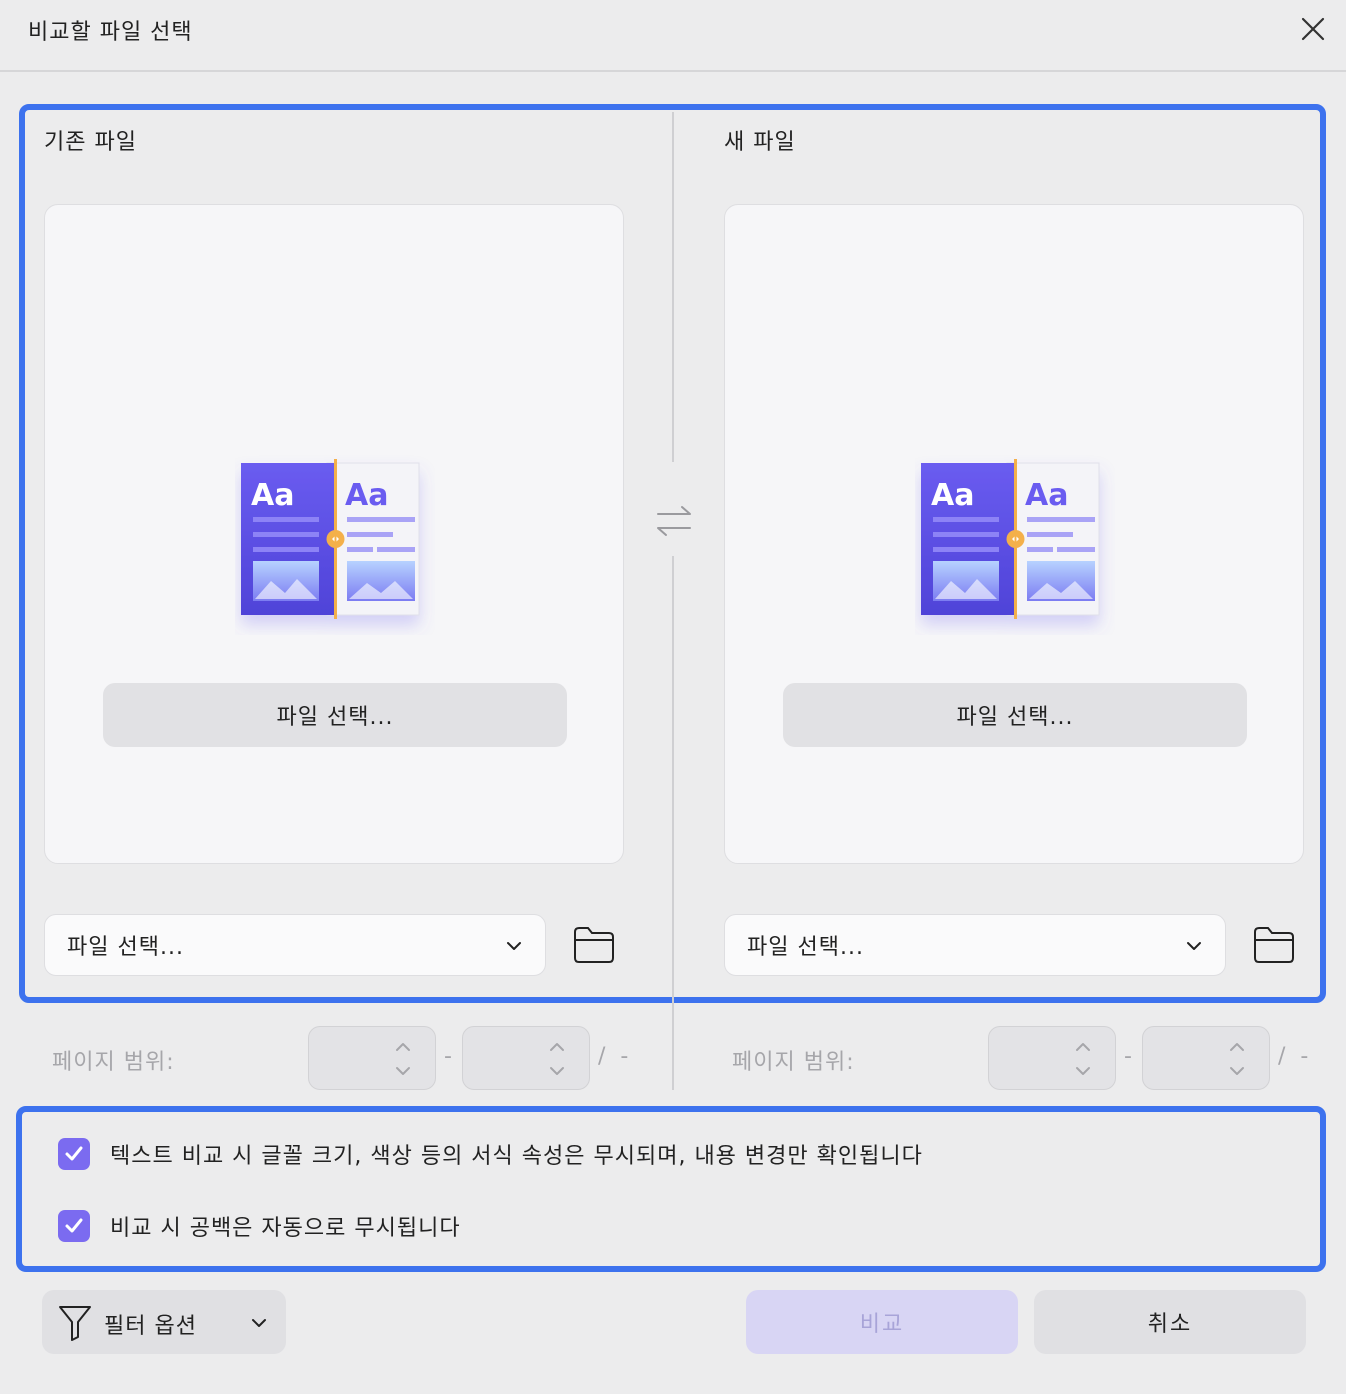 The width and height of the screenshot is (1346, 1394). What do you see at coordinates (671, 1189) in the screenshot?
I see `options-highlight` at bounding box center [671, 1189].